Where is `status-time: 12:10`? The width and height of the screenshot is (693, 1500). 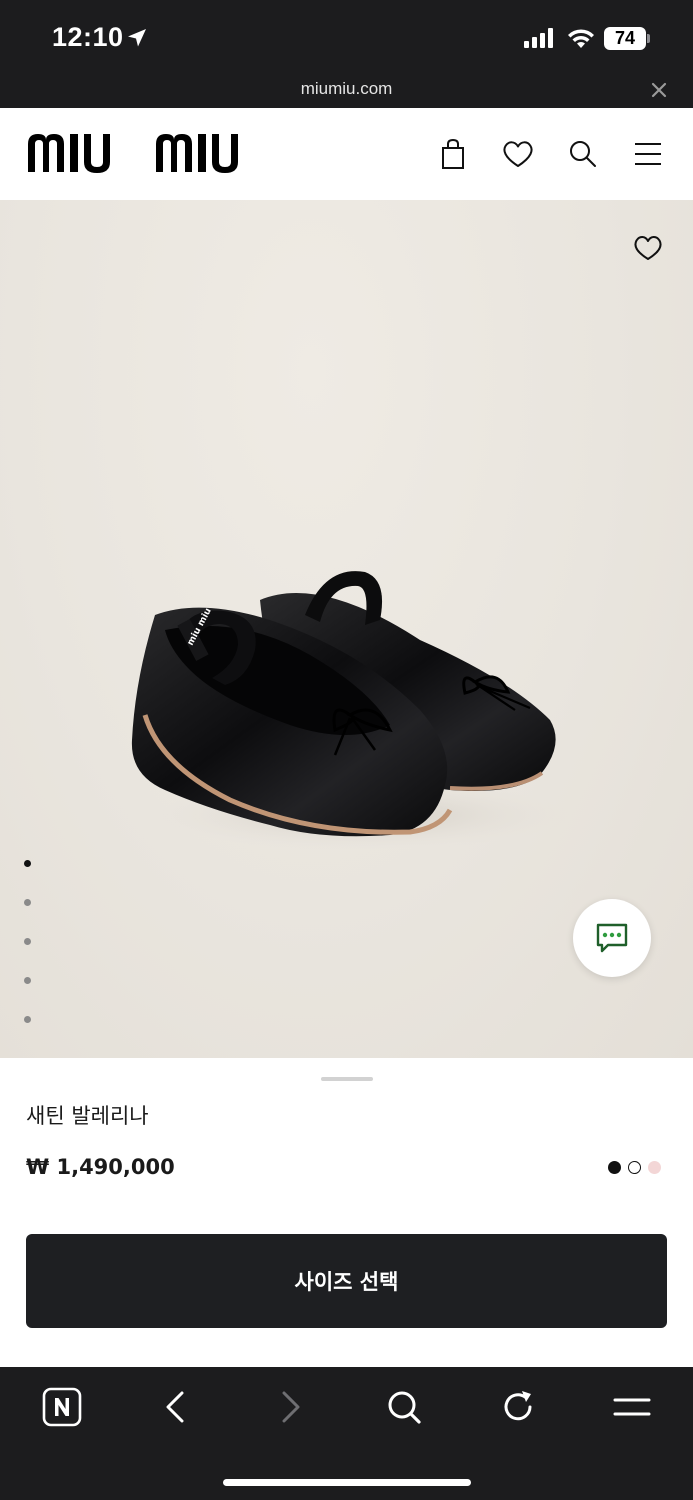 status-time: 12:10 is located at coordinates (88, 37).